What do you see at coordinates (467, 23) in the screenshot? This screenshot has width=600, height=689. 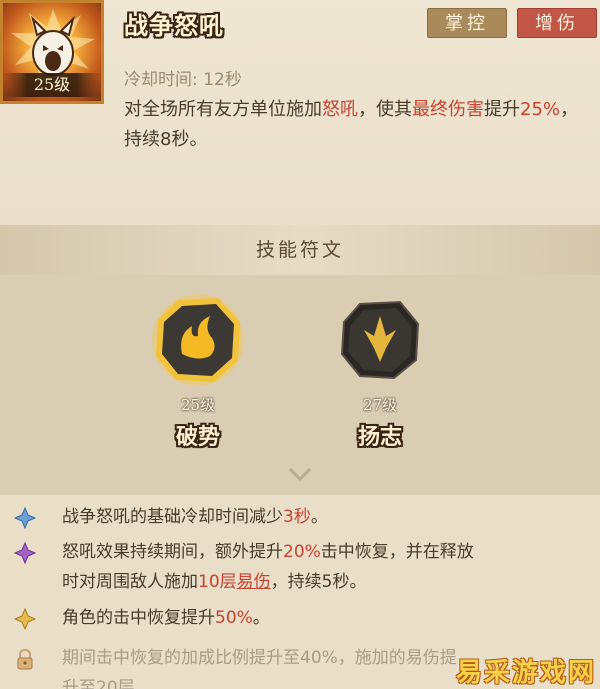 I see `tag-control: 掌控` at bounding box center [467, 23].